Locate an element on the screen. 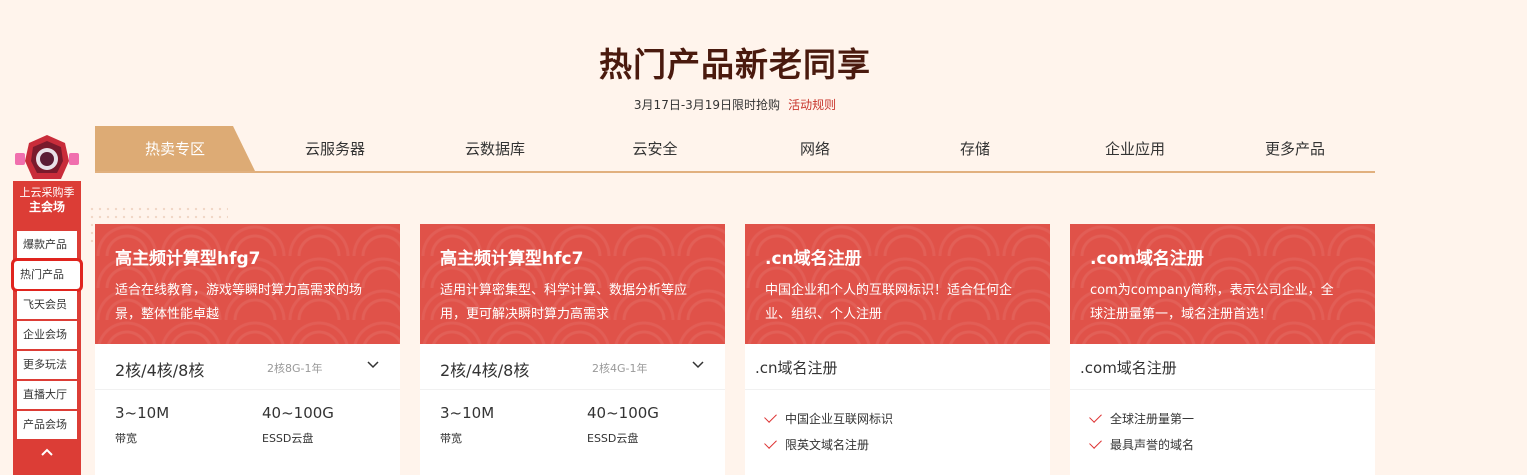 This screenshot has width=1527, height=475. promo-dates: 3月17日-3月19日限时抢购 is located at coordinates (707, 105).